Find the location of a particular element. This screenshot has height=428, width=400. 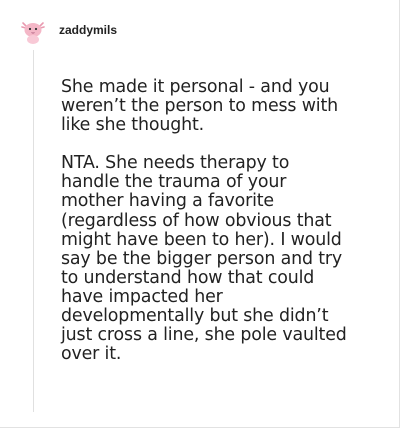

axolotl-avatar-icon is located at coordinates (33, 30).